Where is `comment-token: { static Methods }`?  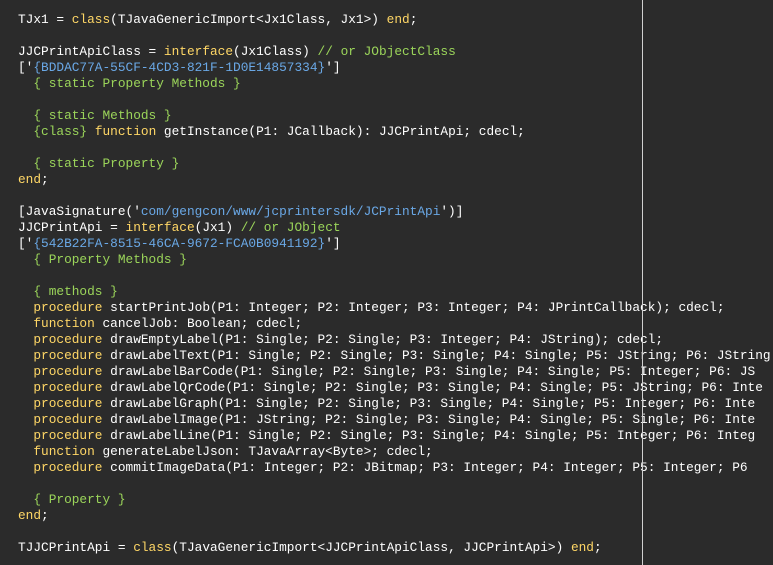 comment-token: { static Methods } is located at coordinates (102, 115).